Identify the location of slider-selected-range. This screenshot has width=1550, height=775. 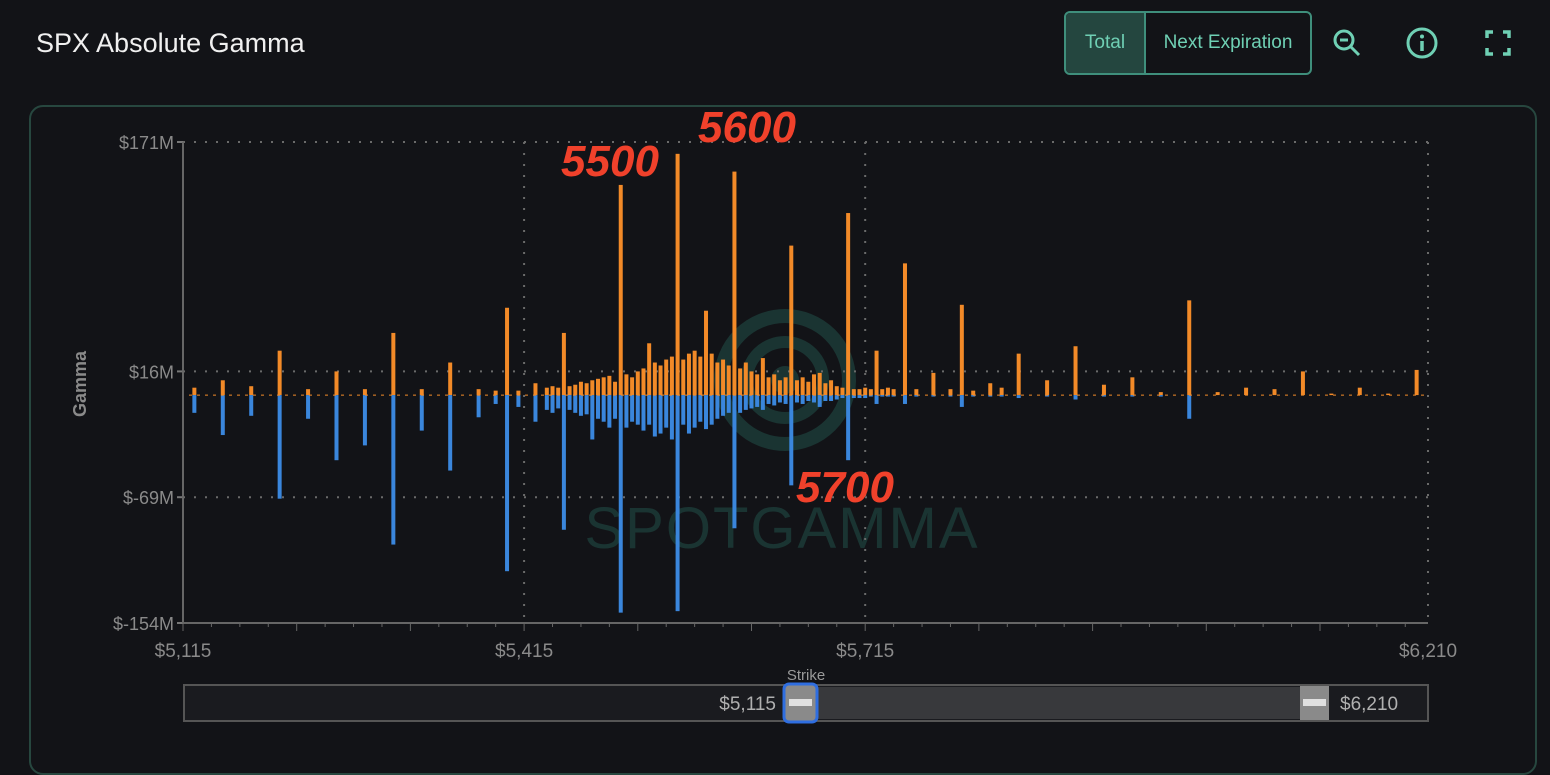
(1057, 703).